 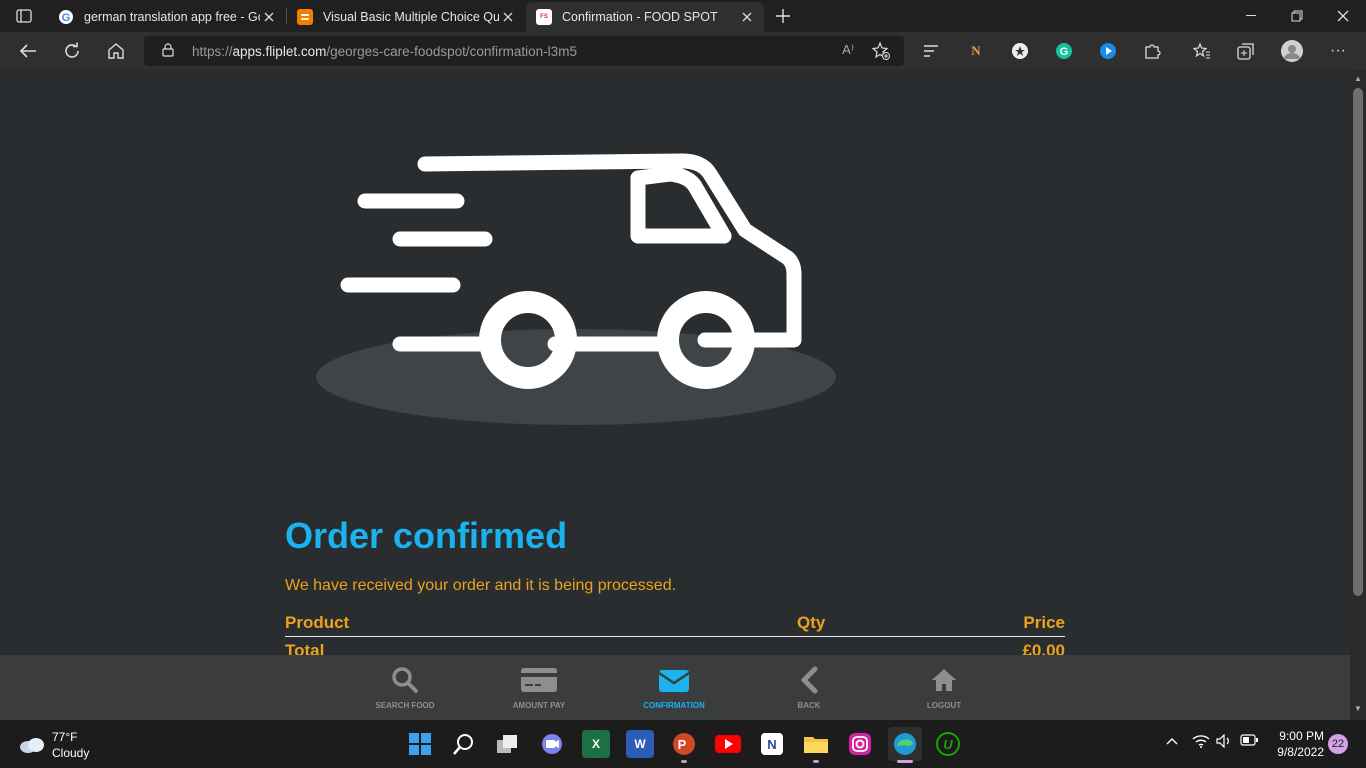 I want to click on profile-avatar-icon, so click(x=1292, y=51).